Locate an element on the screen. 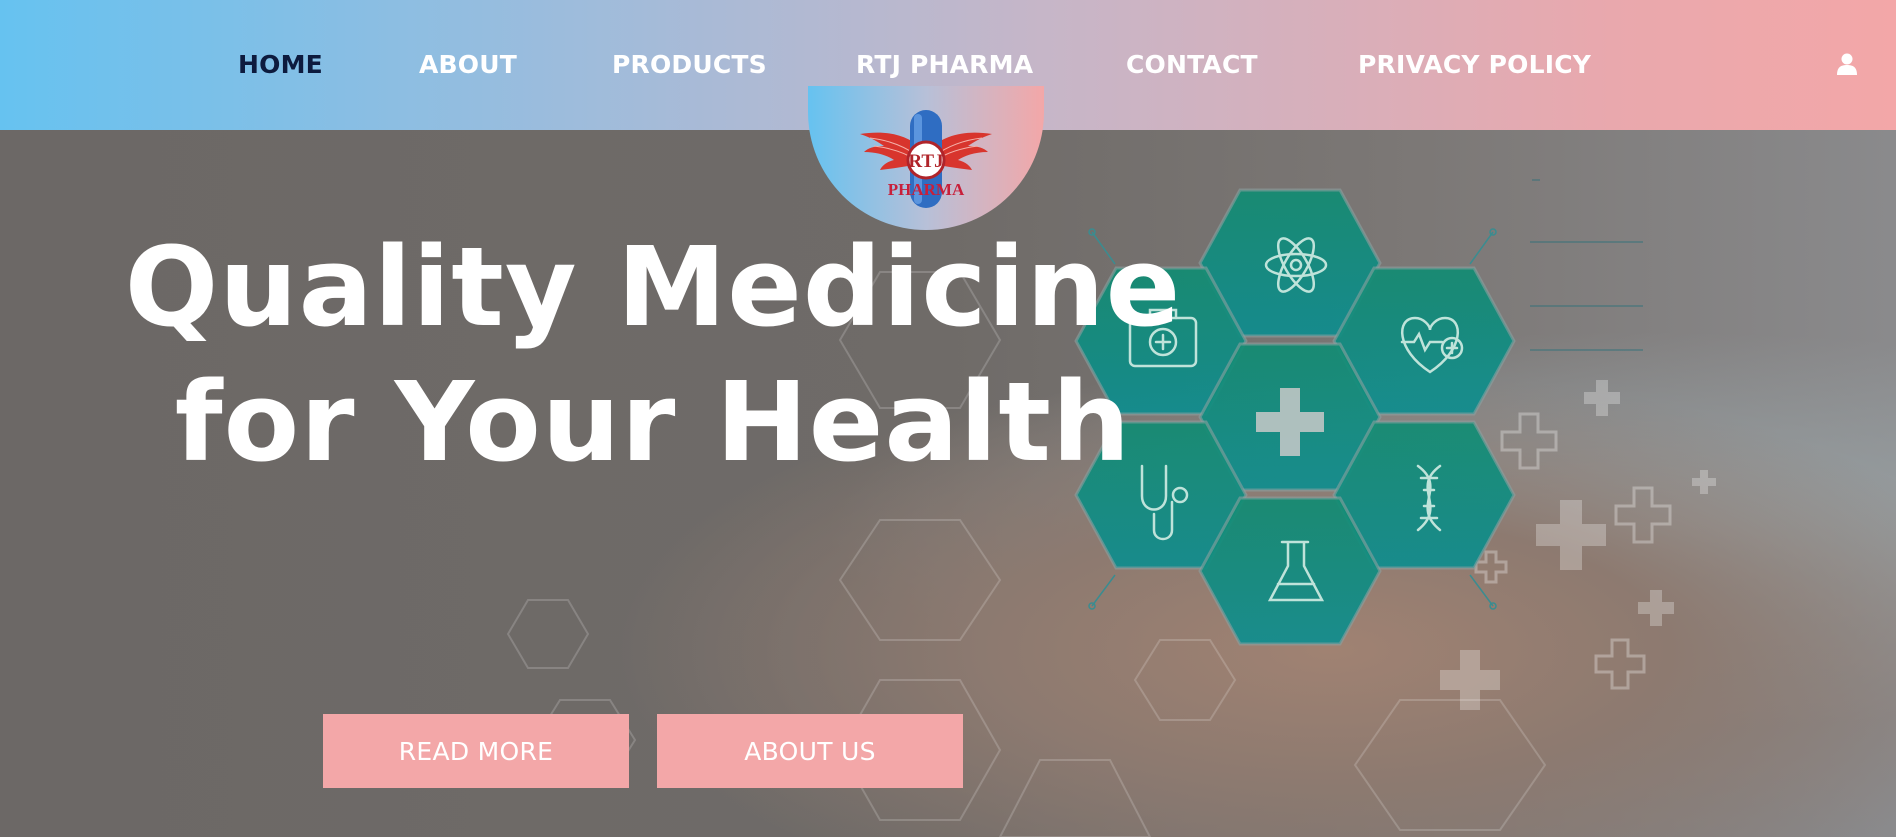 This screenshot has height=837, width=1896. read-more-button: READ MORE is located at coordinates (476, 751).